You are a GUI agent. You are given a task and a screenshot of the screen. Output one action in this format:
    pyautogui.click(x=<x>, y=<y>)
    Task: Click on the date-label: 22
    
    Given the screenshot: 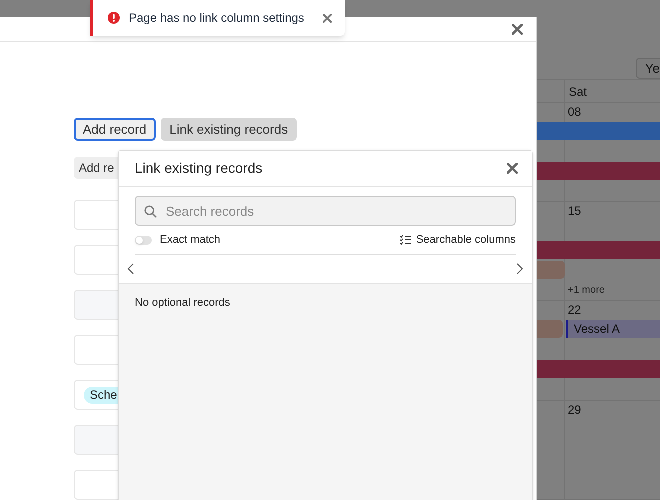 What is the action you would take?
    pyautogui.click(x=574, y=311)
    